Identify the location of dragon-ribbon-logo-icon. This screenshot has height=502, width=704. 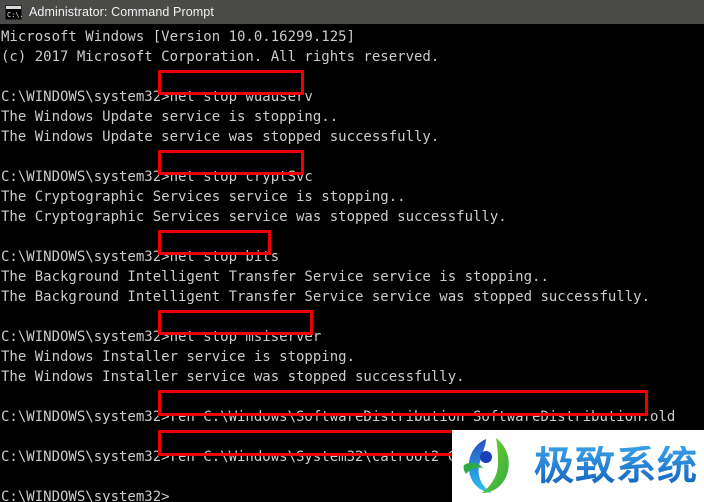
(492, 466).